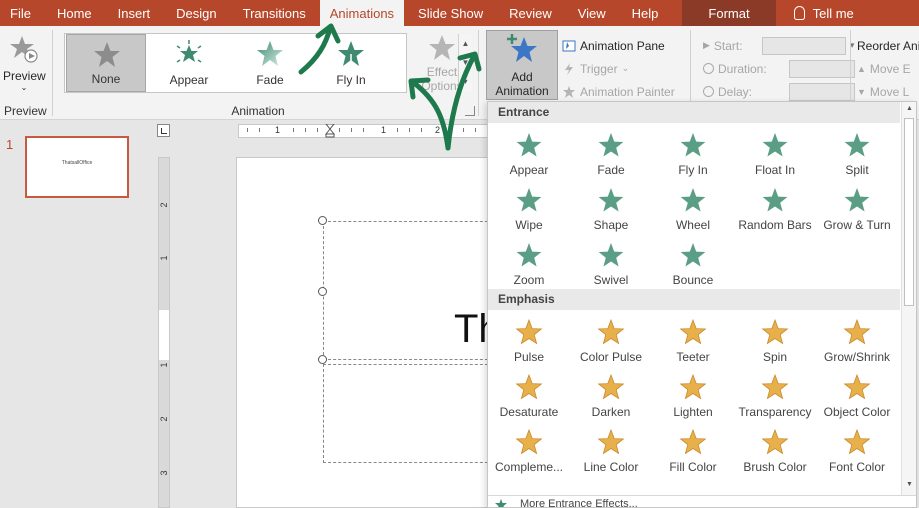 This screenshot has height=508, width=919. What do you see at coordinates (522, 65) in the screenshot?
I see `add-animation-button: Add Animation` at bounding box center [522, 65].